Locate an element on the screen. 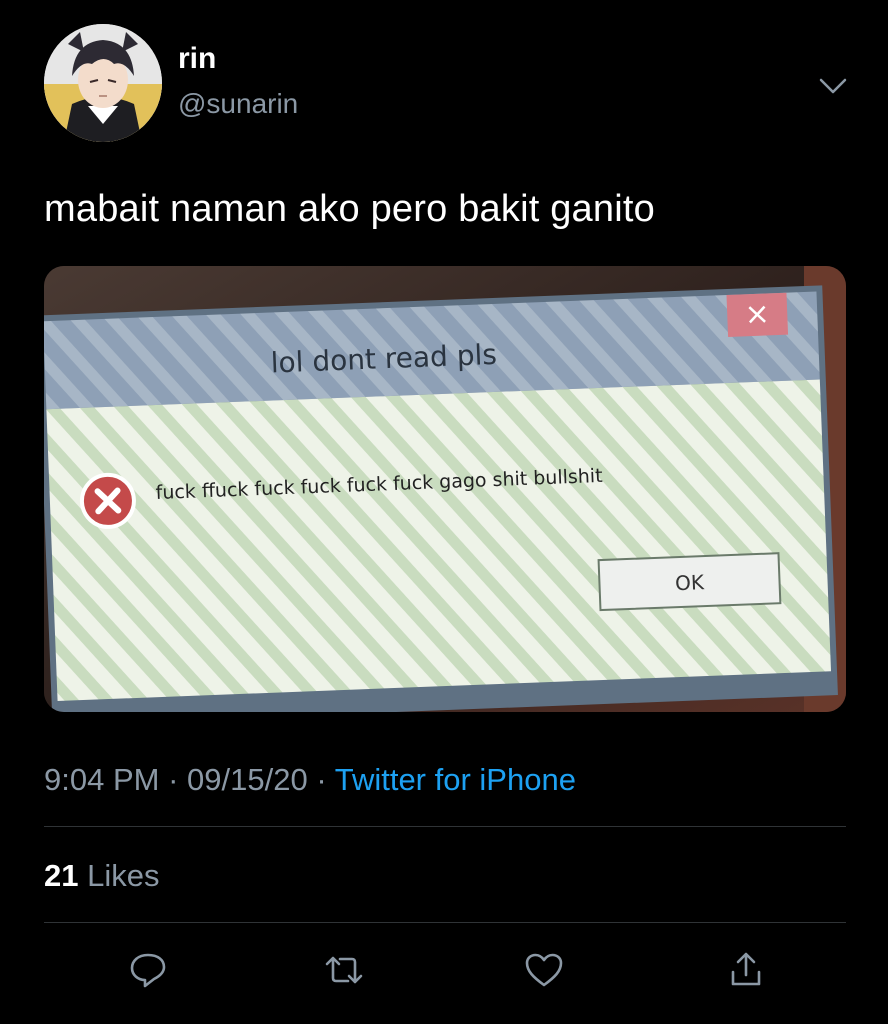  more-options-chevron-down-icon is located at coordinates (833, 86).